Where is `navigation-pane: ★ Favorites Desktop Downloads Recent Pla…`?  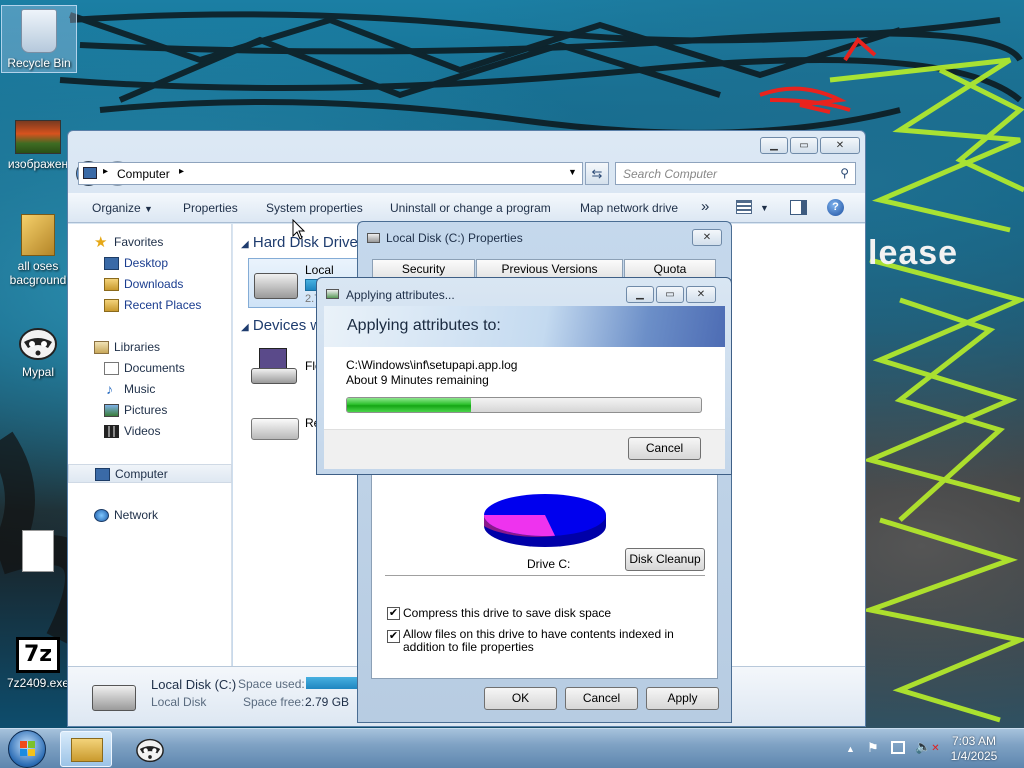 navigation-pane: ★ Favorites Desktop Downloads Recent Pla… is located at coordinates (150, 445).